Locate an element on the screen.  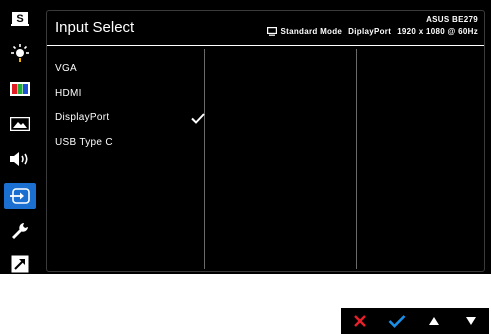
shortcut-arrow-icon is located at coordinates (20, 264).